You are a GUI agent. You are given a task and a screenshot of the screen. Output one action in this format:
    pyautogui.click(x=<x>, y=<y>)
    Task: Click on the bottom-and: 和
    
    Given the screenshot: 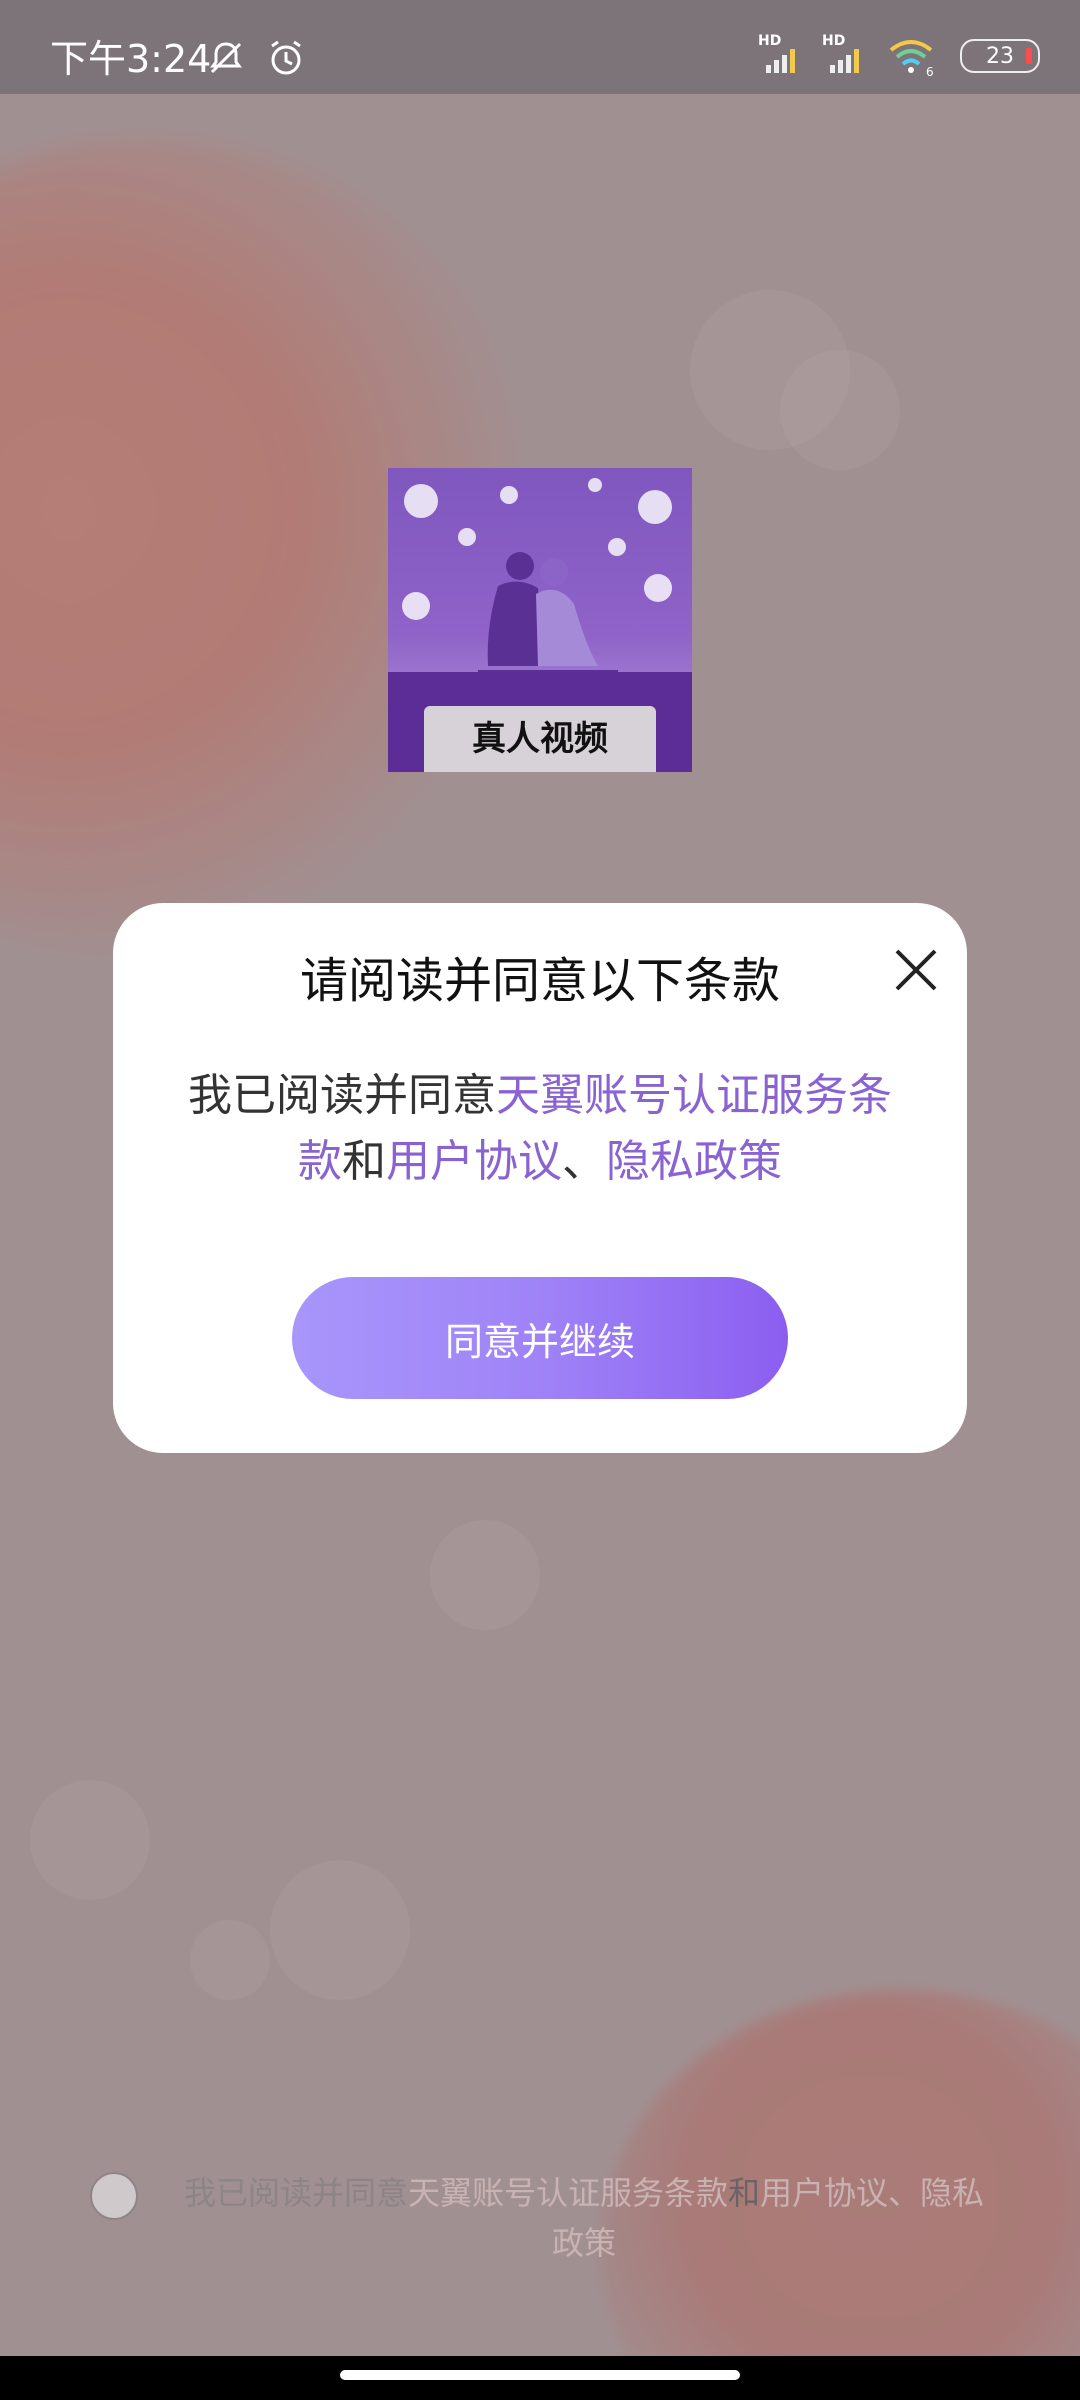 What is the action you would take?
    pyautogui.click(x=743, y=2193)
    